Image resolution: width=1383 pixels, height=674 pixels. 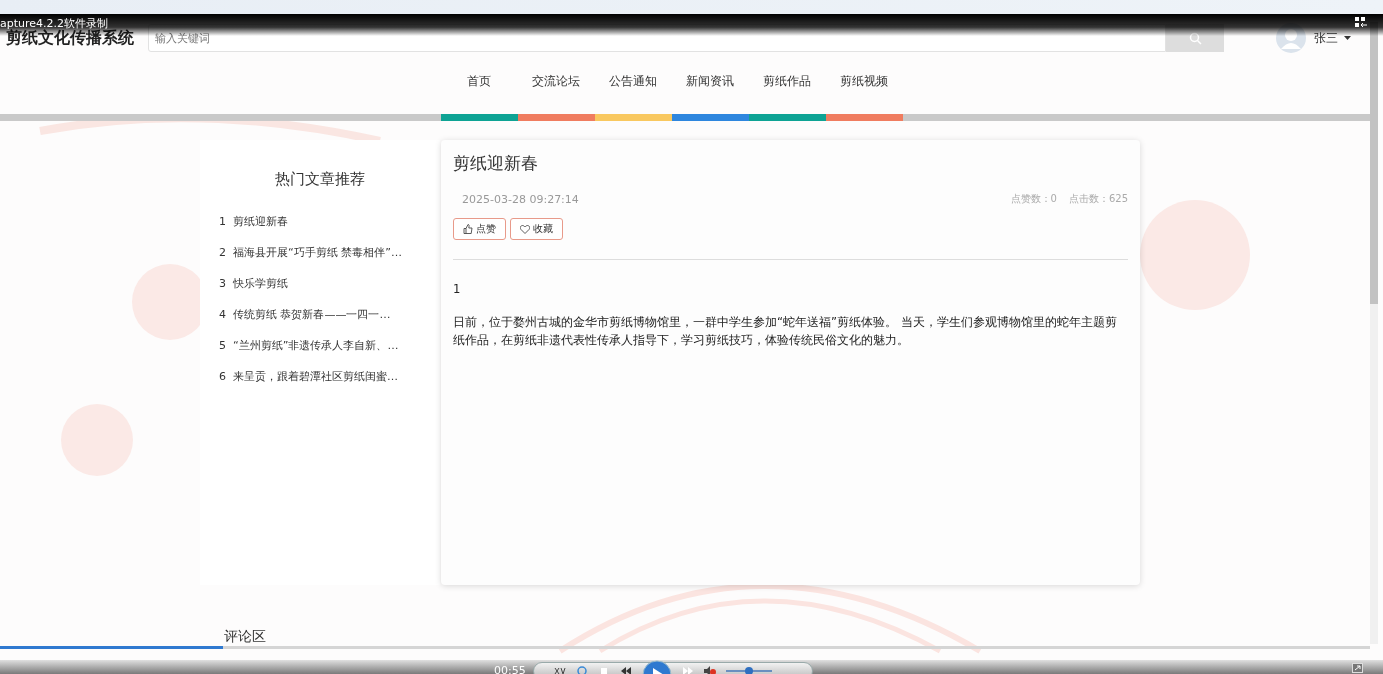 What do you see at coordinates (510, 669) in the screenshot?
I see `playback-time: 00:55` at bounding box center [510, 669].